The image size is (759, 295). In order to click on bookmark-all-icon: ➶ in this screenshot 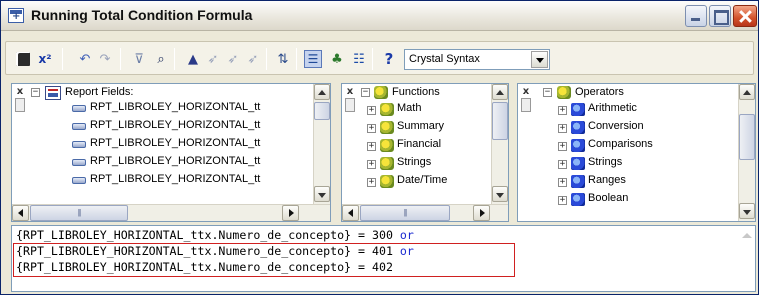, I will do `click(253, 59)`.